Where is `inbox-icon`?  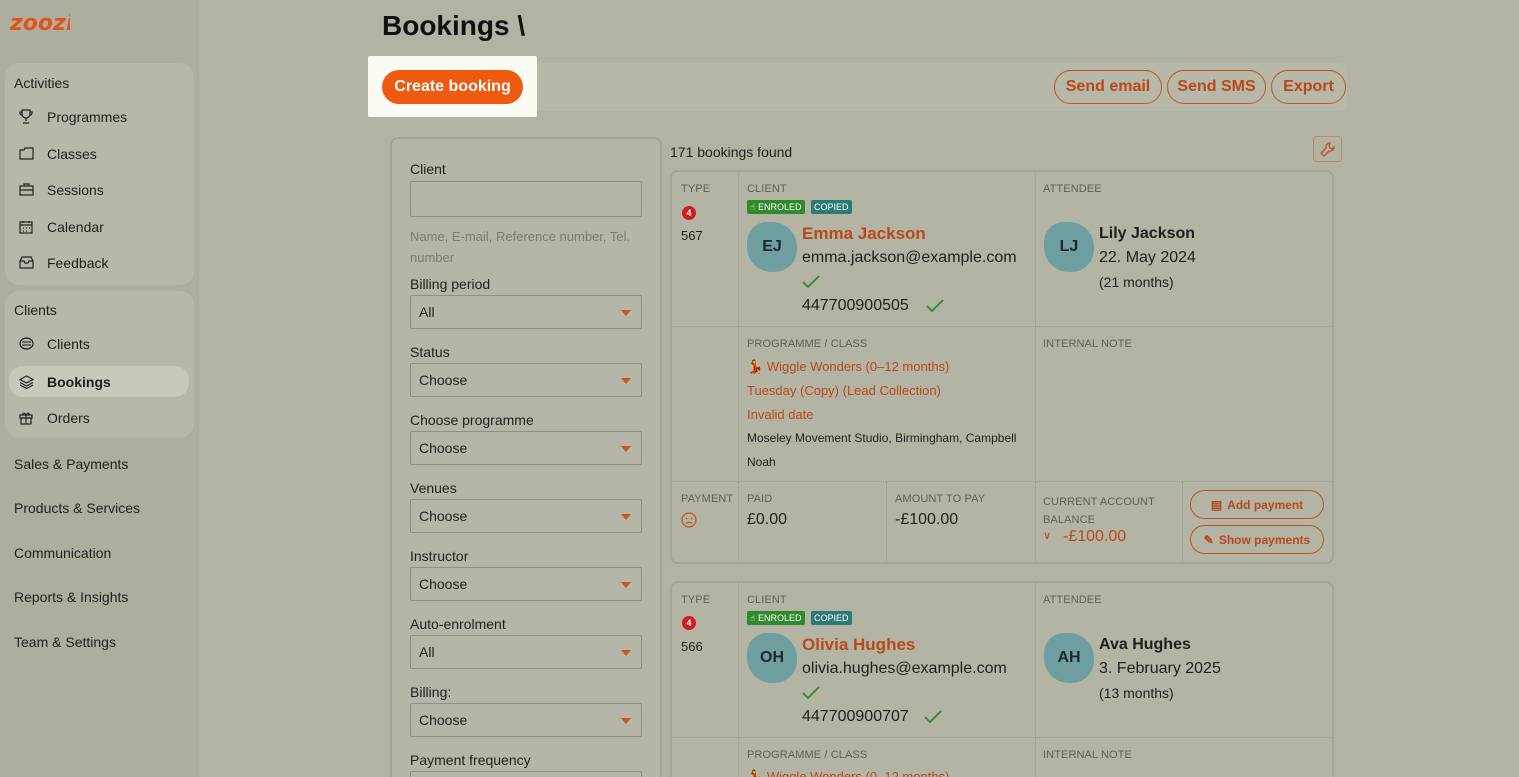 inbox-icon is located at coordinates (26, 263).